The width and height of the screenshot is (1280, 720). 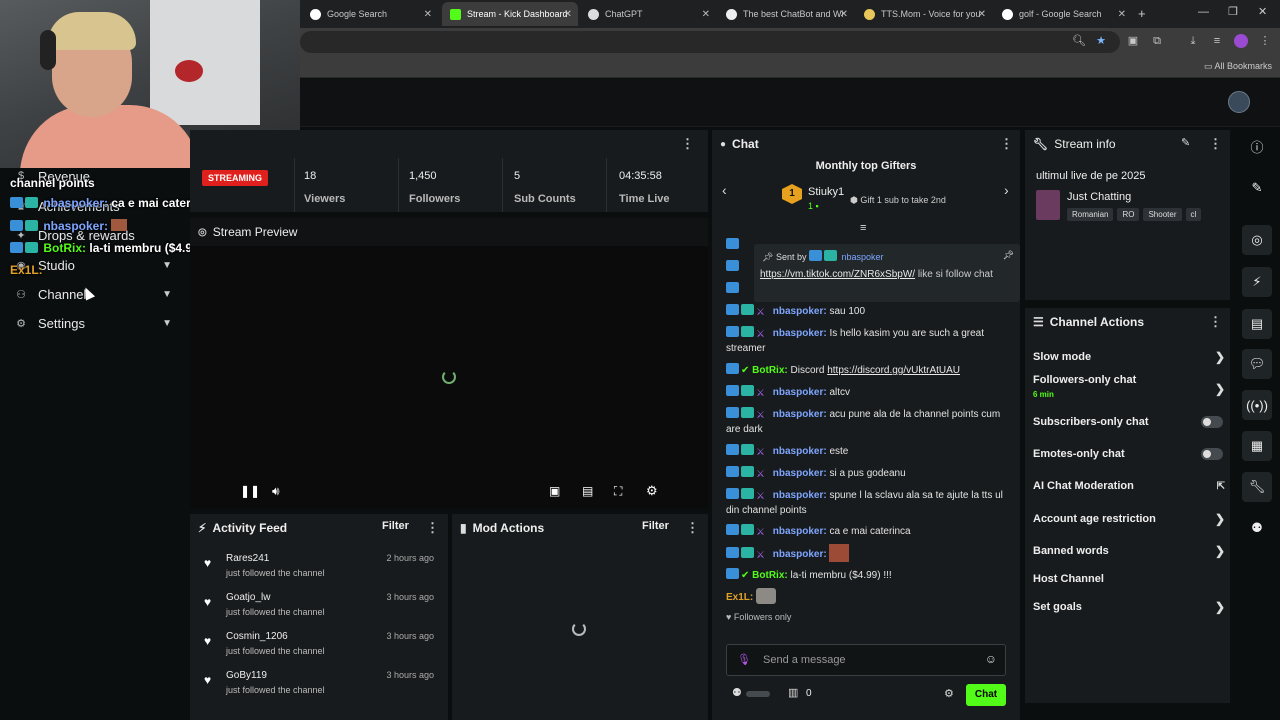 What do you see at coordinates (1193, 41) in the screenshot?
I see `download-icon: ⤓` at bounding box center [1193, 41].